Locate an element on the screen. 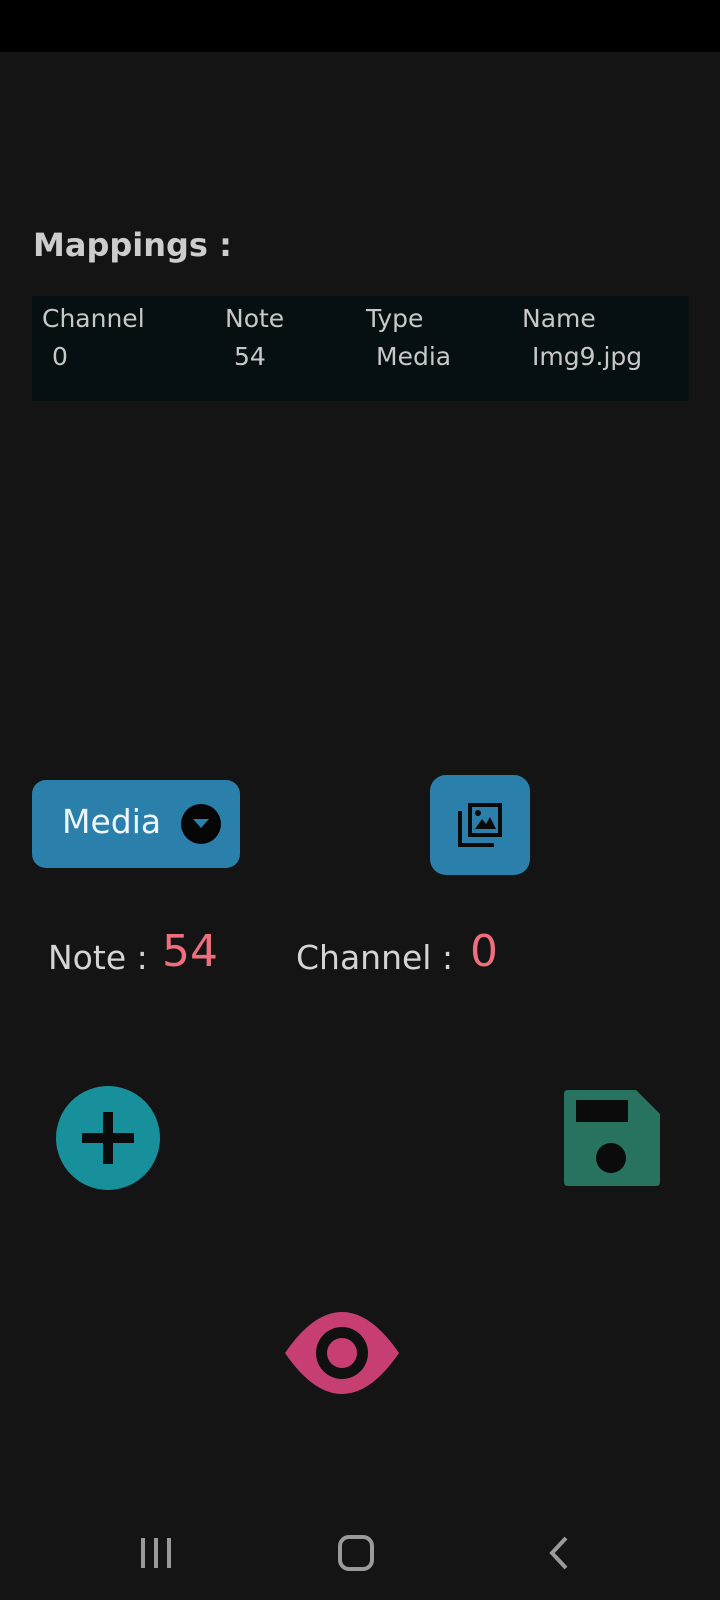 The image size is (720, 1600). mappings-title: Mappings : is located at coordinates (132, 245).